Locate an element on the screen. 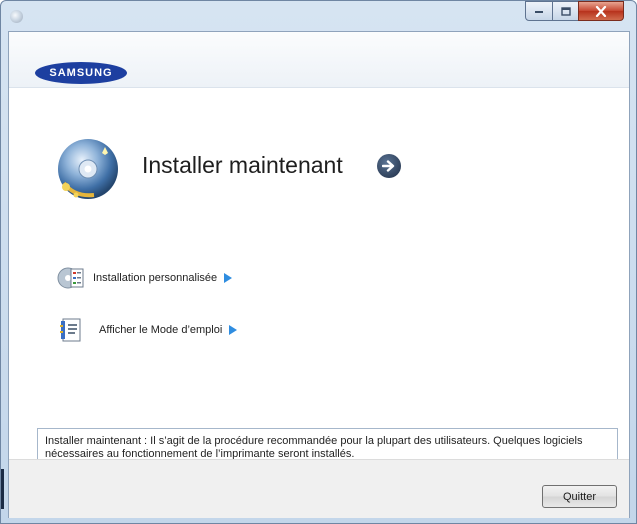  custom-install-icon is located at coordinates (70, 278).